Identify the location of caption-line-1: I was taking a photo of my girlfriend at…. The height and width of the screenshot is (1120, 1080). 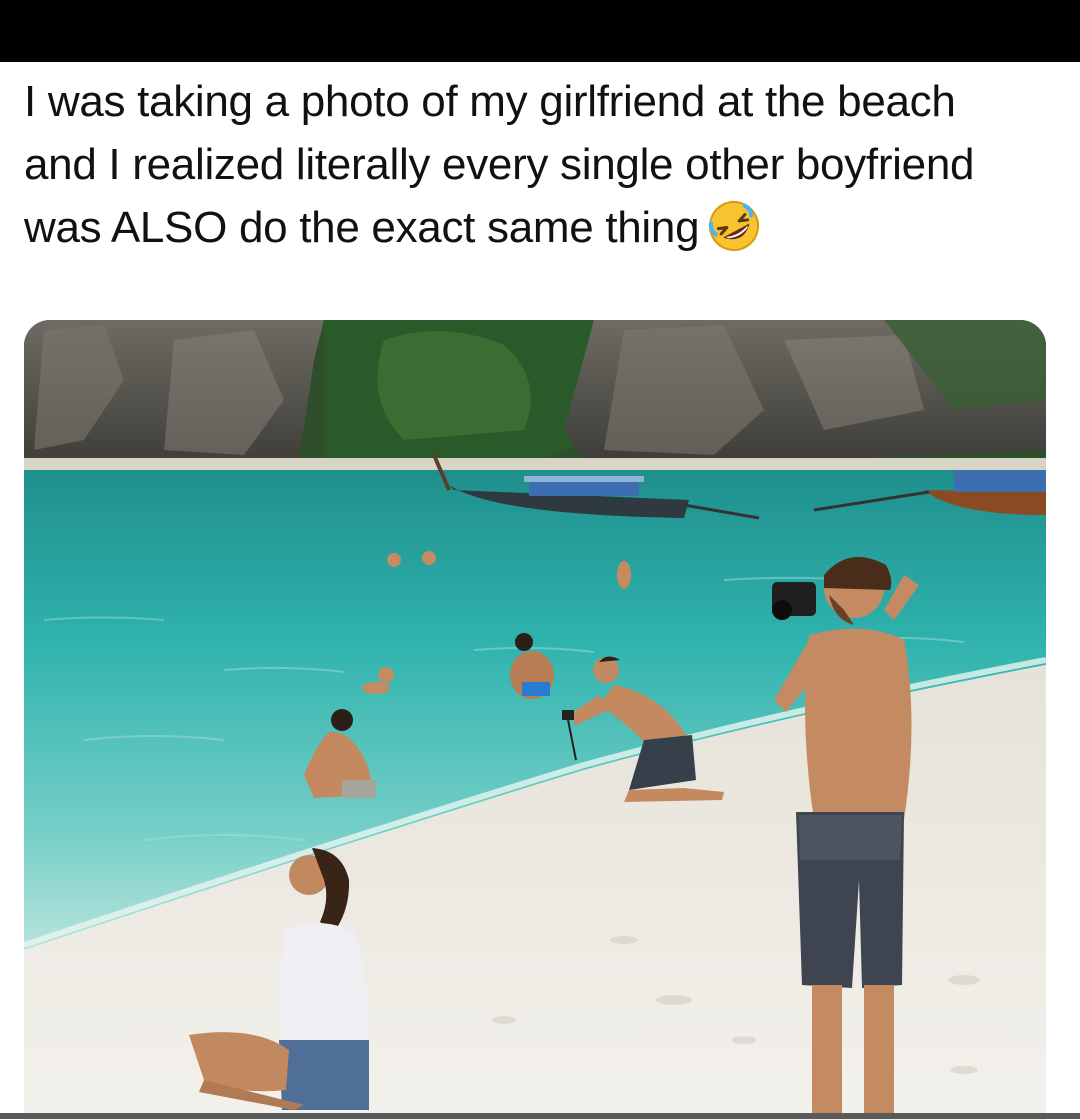
(490, 101).